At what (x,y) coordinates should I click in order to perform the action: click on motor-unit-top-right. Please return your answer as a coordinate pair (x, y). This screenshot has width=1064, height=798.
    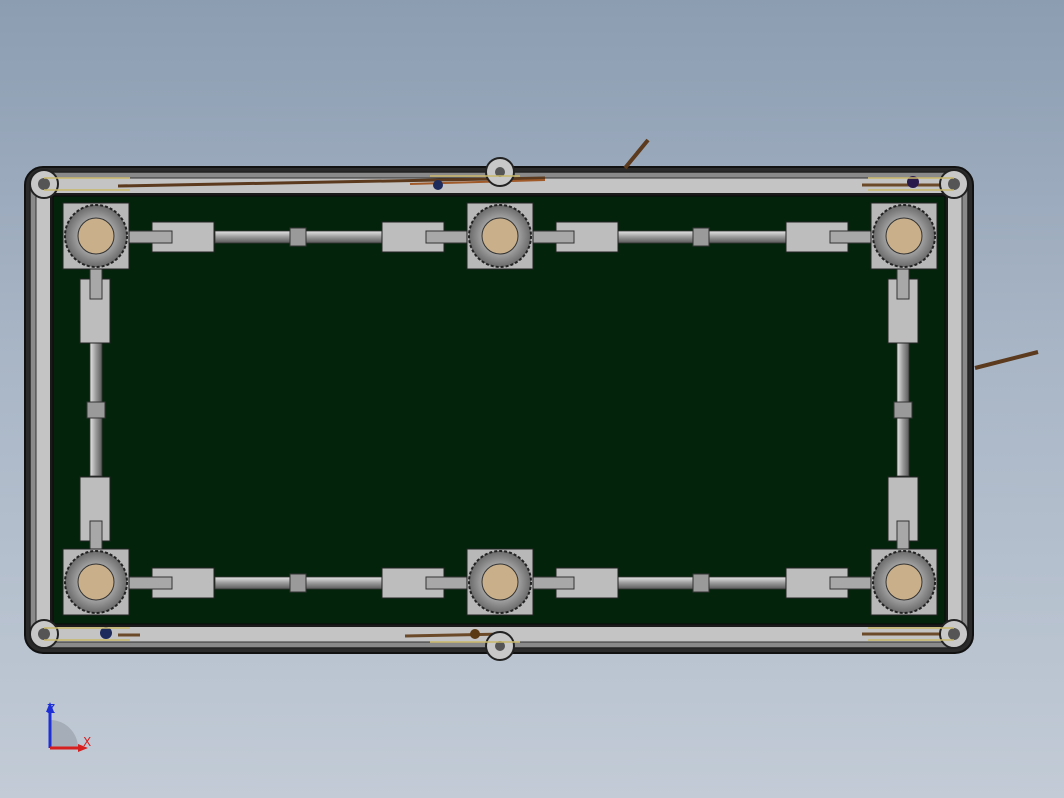
    Looking at the image, I should click on (904, 236).